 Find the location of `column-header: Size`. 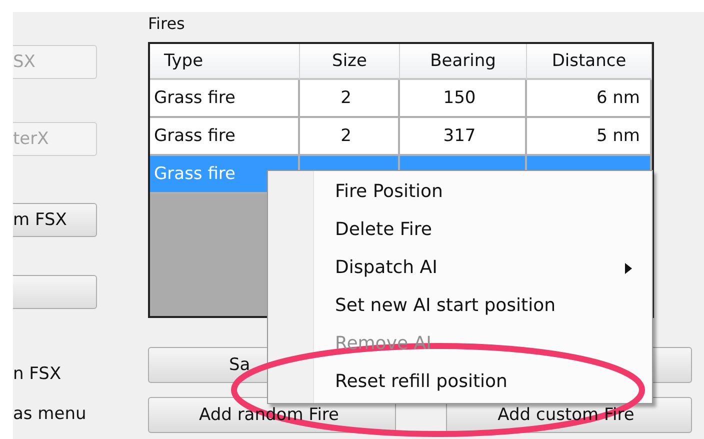

column-header: Size is located at coordinates (350, 62).